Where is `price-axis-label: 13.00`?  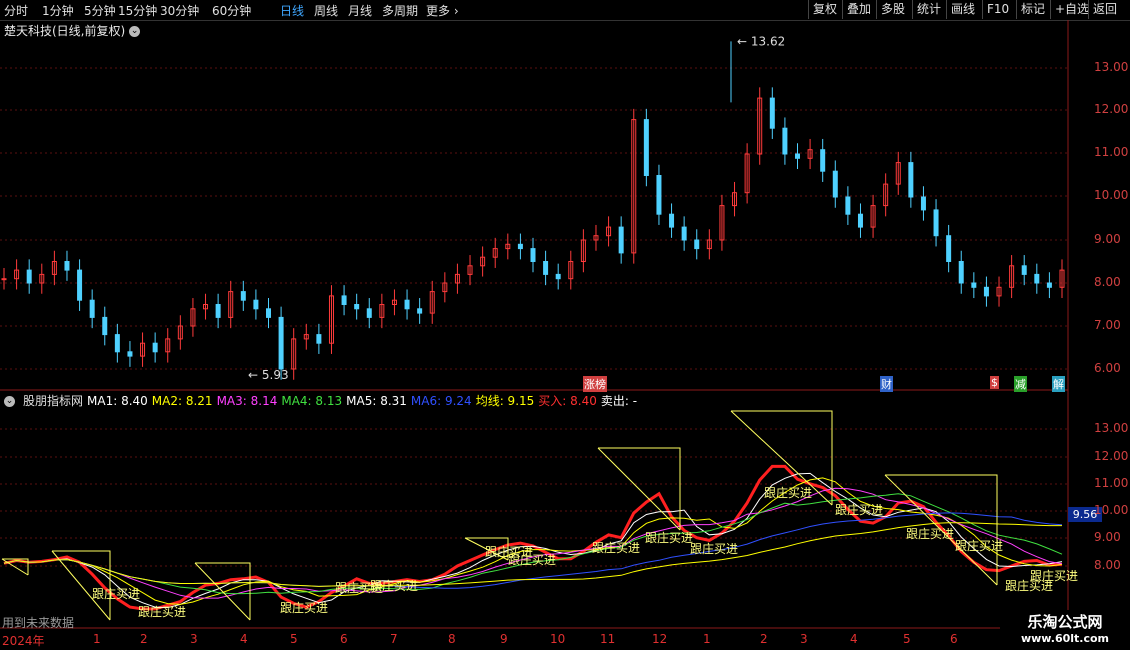 price-axis-label: 13.00 is located at coordinates (1111, 67).